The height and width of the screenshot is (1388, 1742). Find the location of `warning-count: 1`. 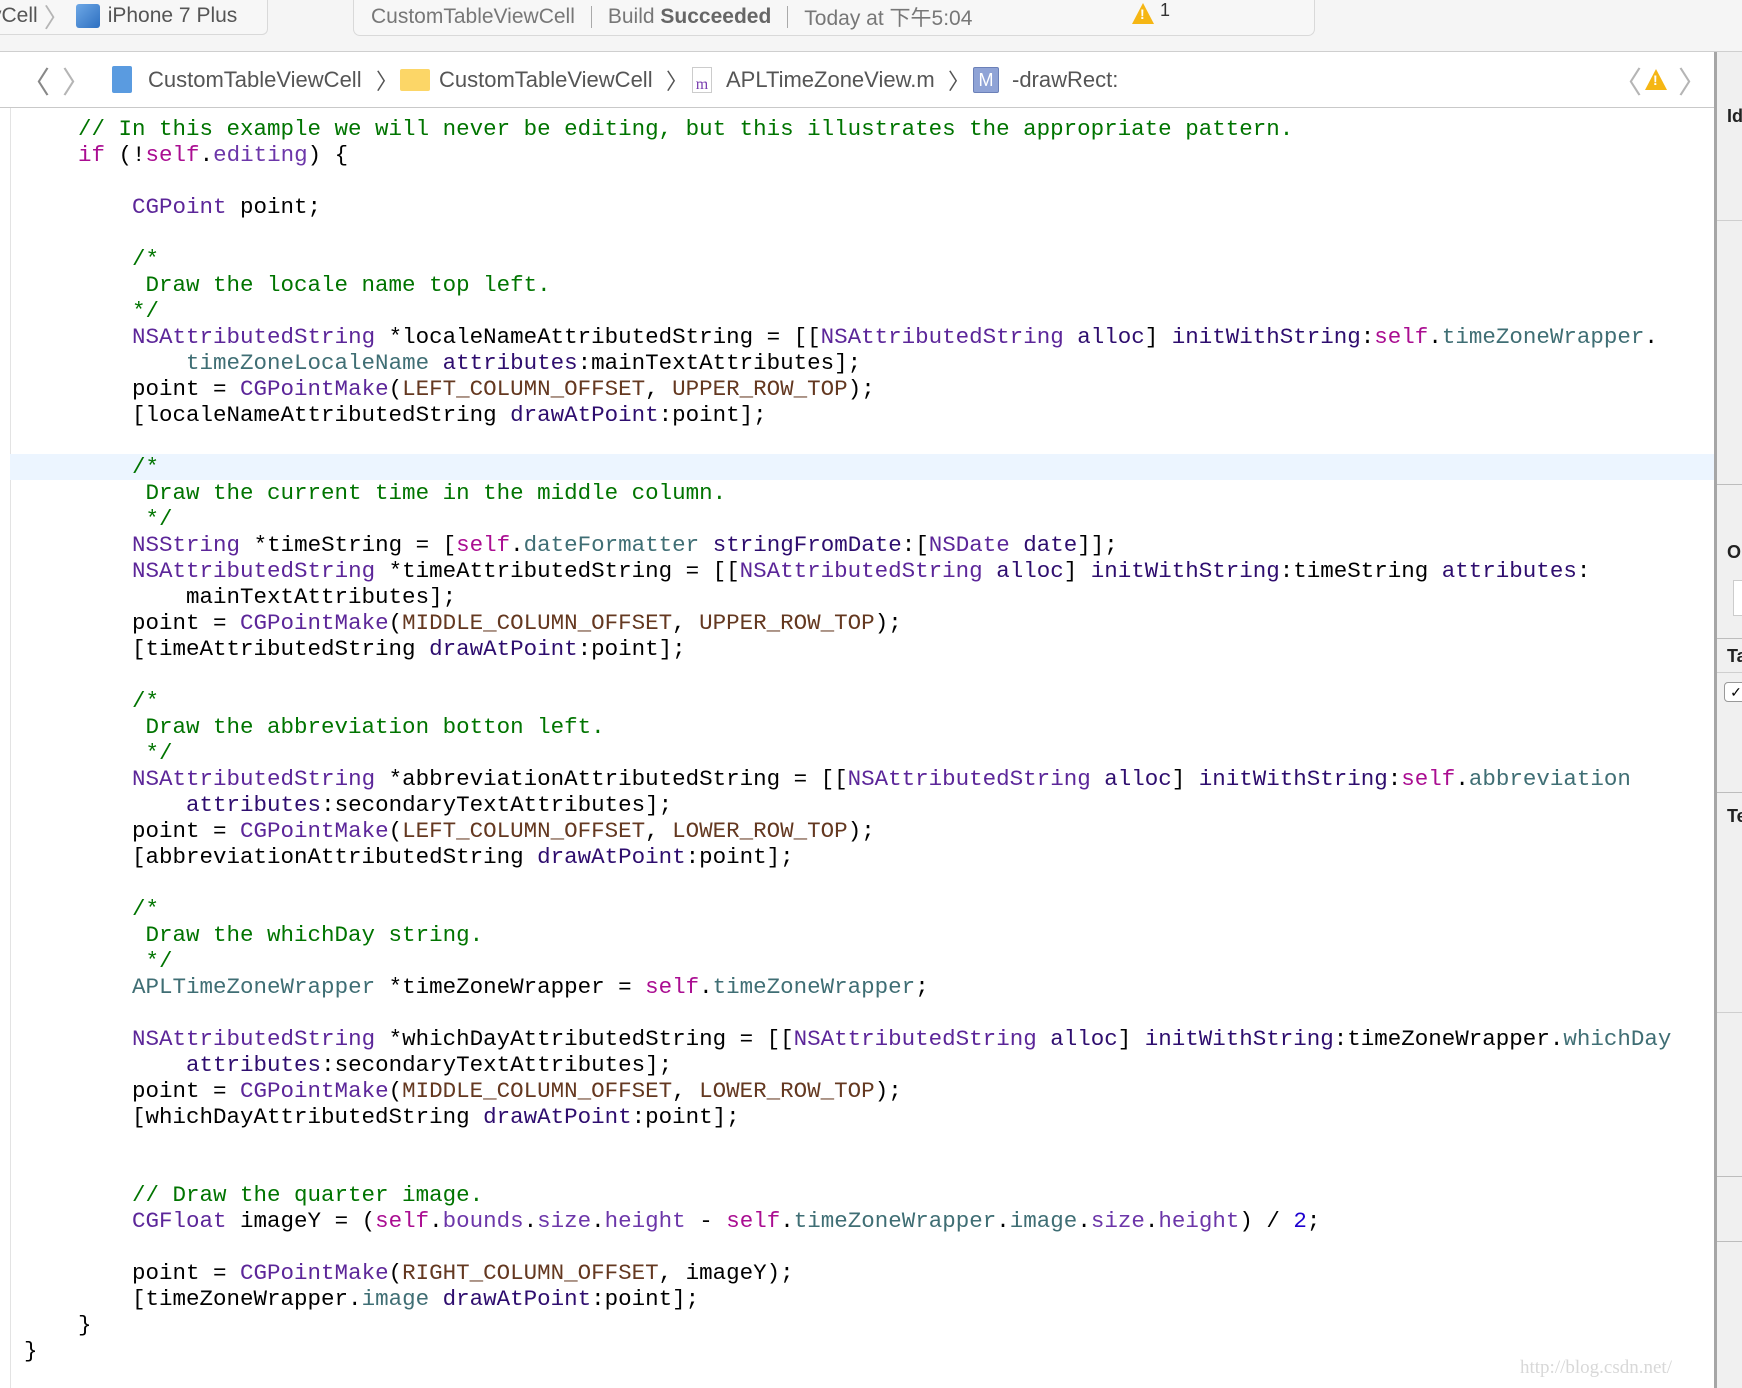

warning-count: 1 is located at coordinates (1165, 10).